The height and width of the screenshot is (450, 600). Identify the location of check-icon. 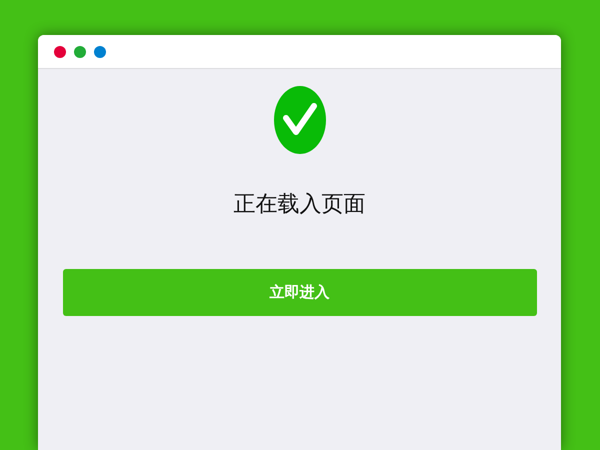
(300, 120).